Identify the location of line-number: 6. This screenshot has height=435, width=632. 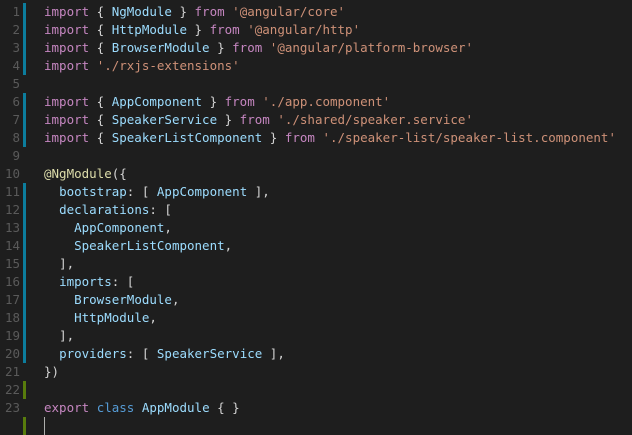
(16, 101).